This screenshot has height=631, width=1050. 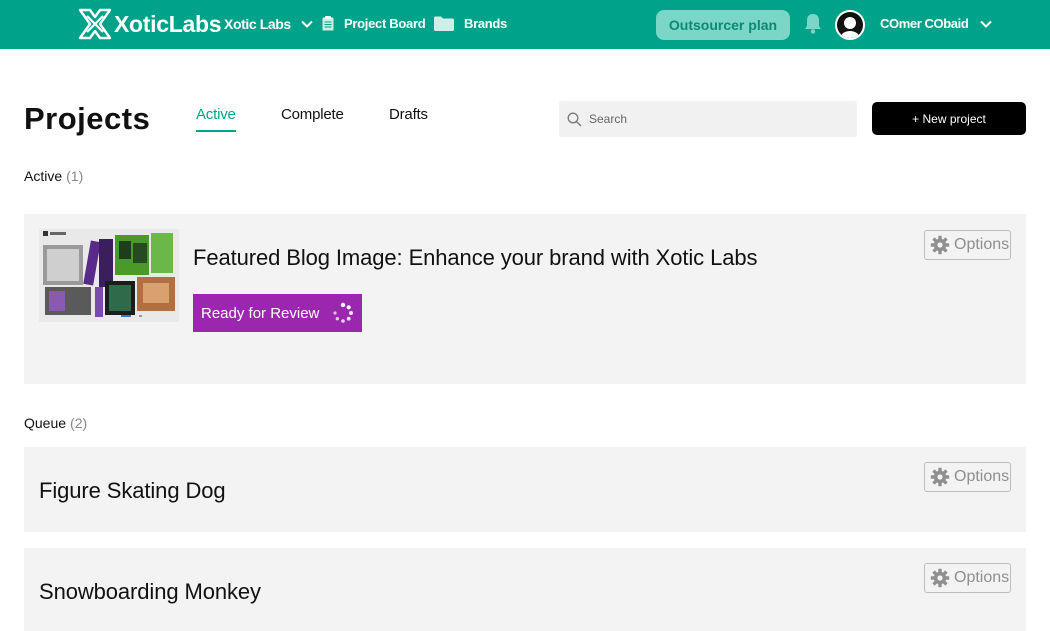 I want to click on x-logo-icon, so click(x=95, y=24).